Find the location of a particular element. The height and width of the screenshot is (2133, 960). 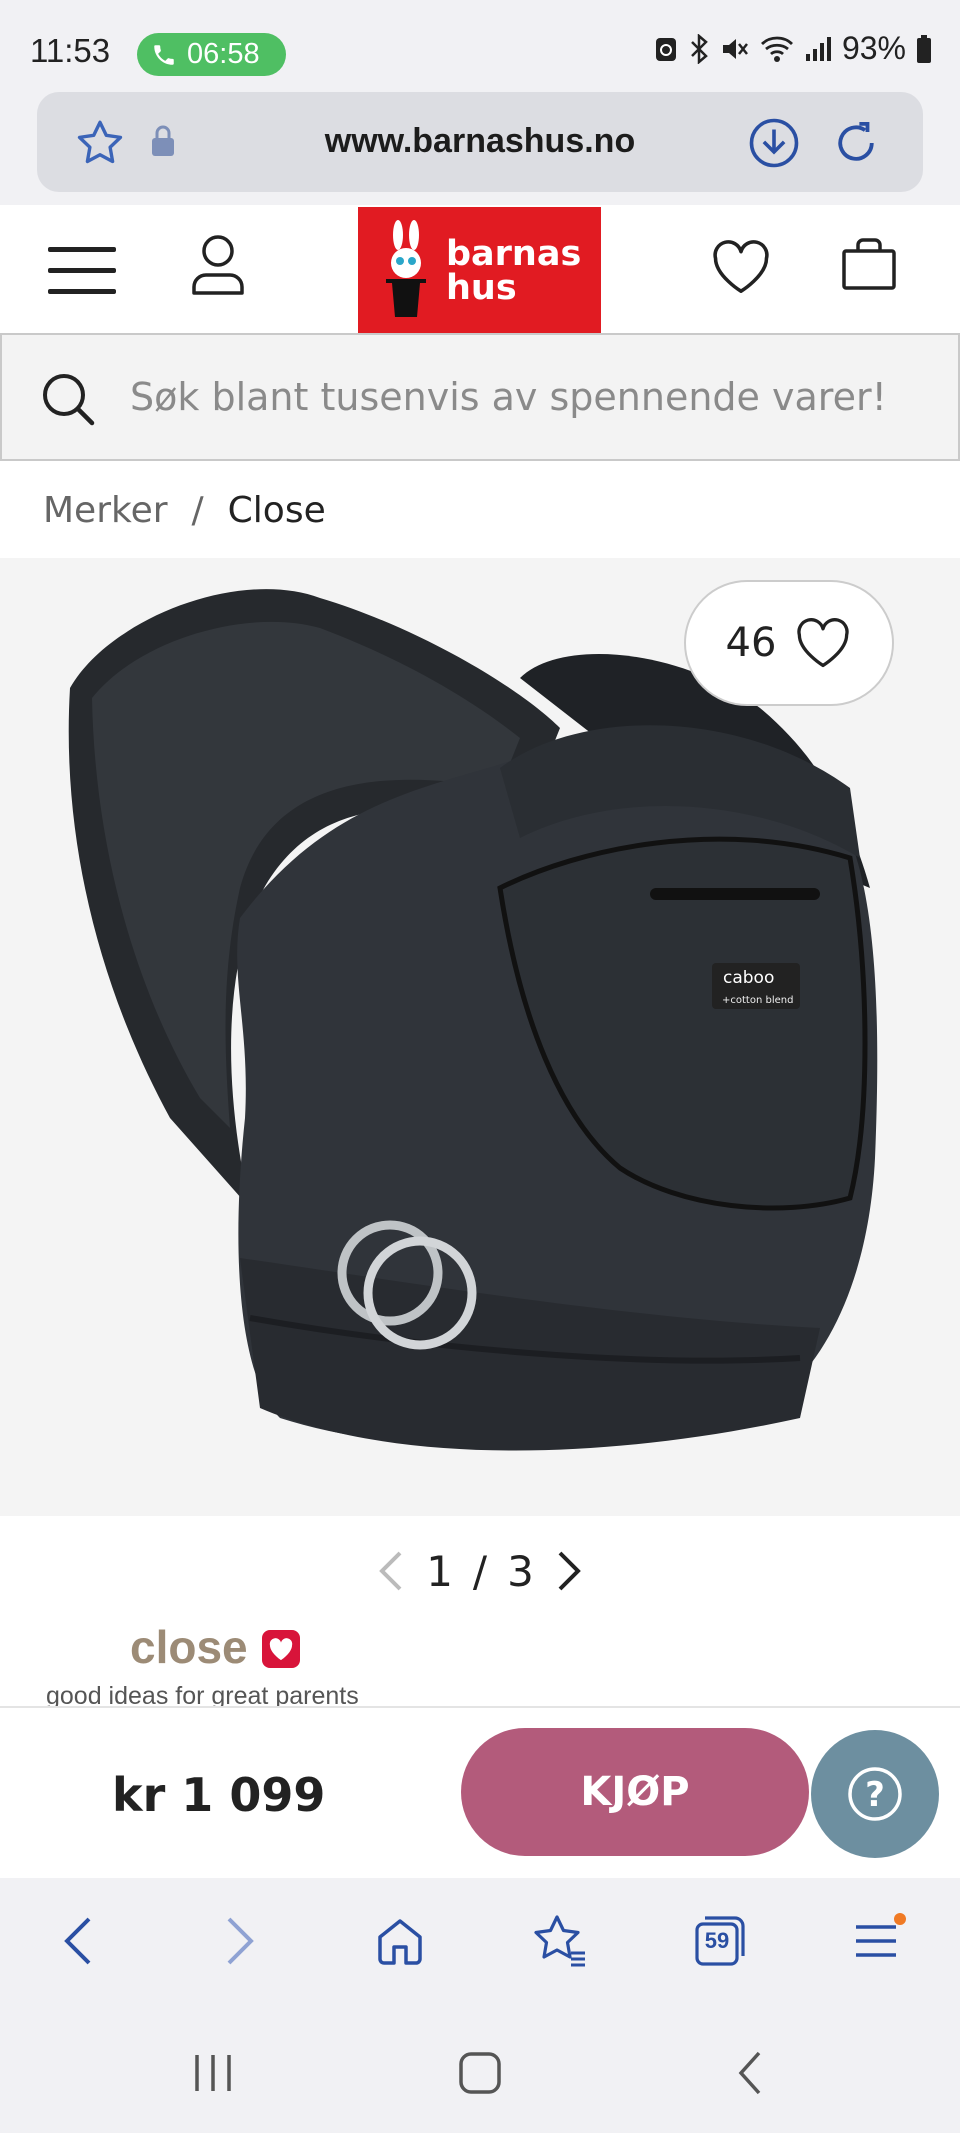

notification-dot is located at coordinates (900, 1919).